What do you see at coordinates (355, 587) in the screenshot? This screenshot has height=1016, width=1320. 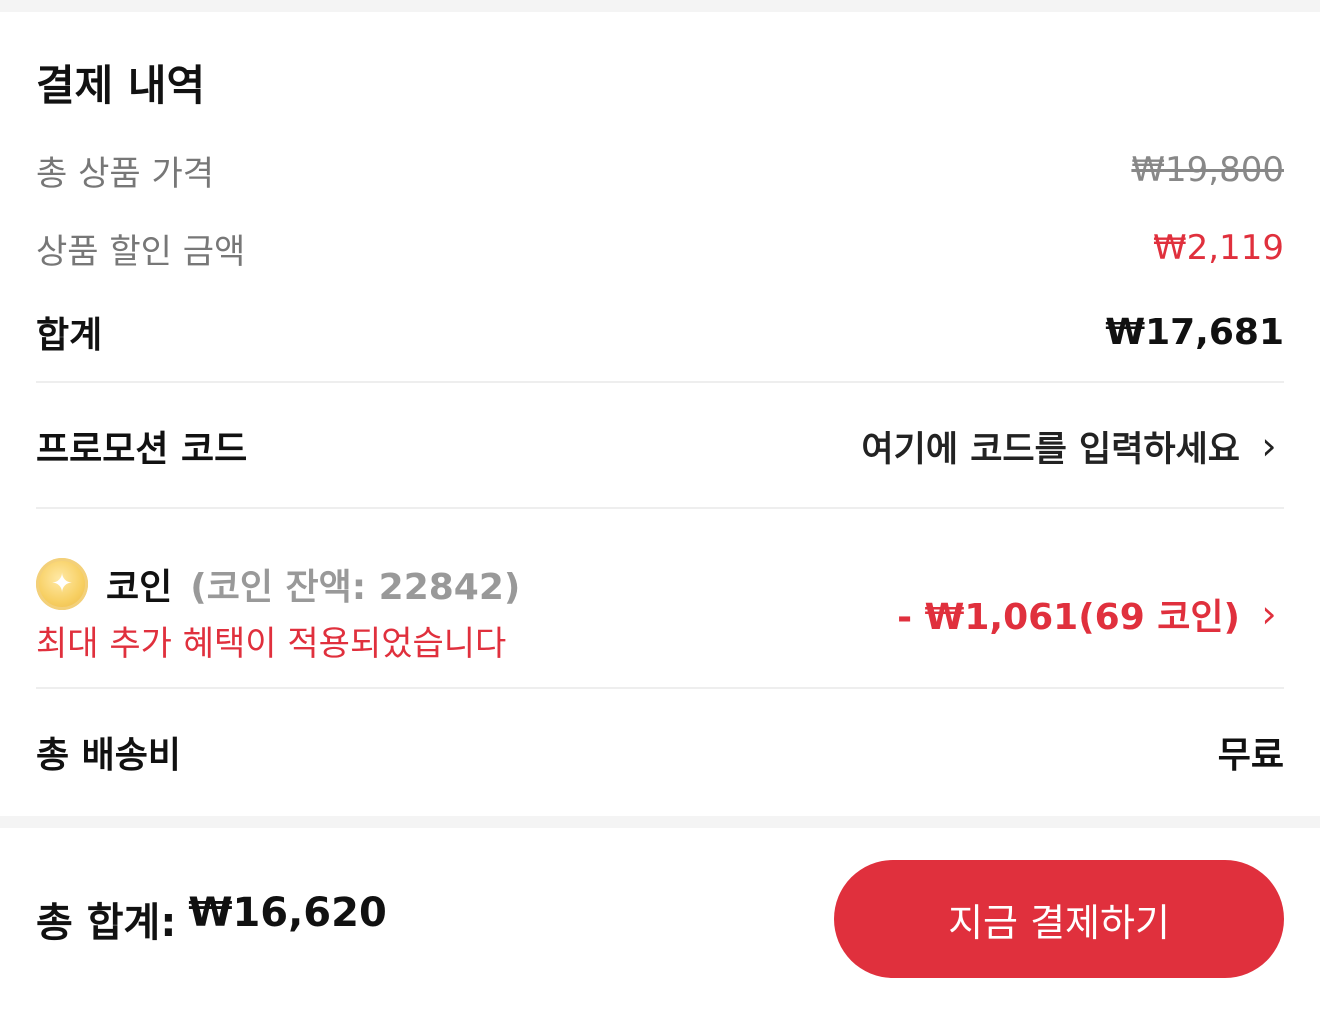 I see `coin-balance: (코인 잔액: 22842)` at bounding box center [355, 587].